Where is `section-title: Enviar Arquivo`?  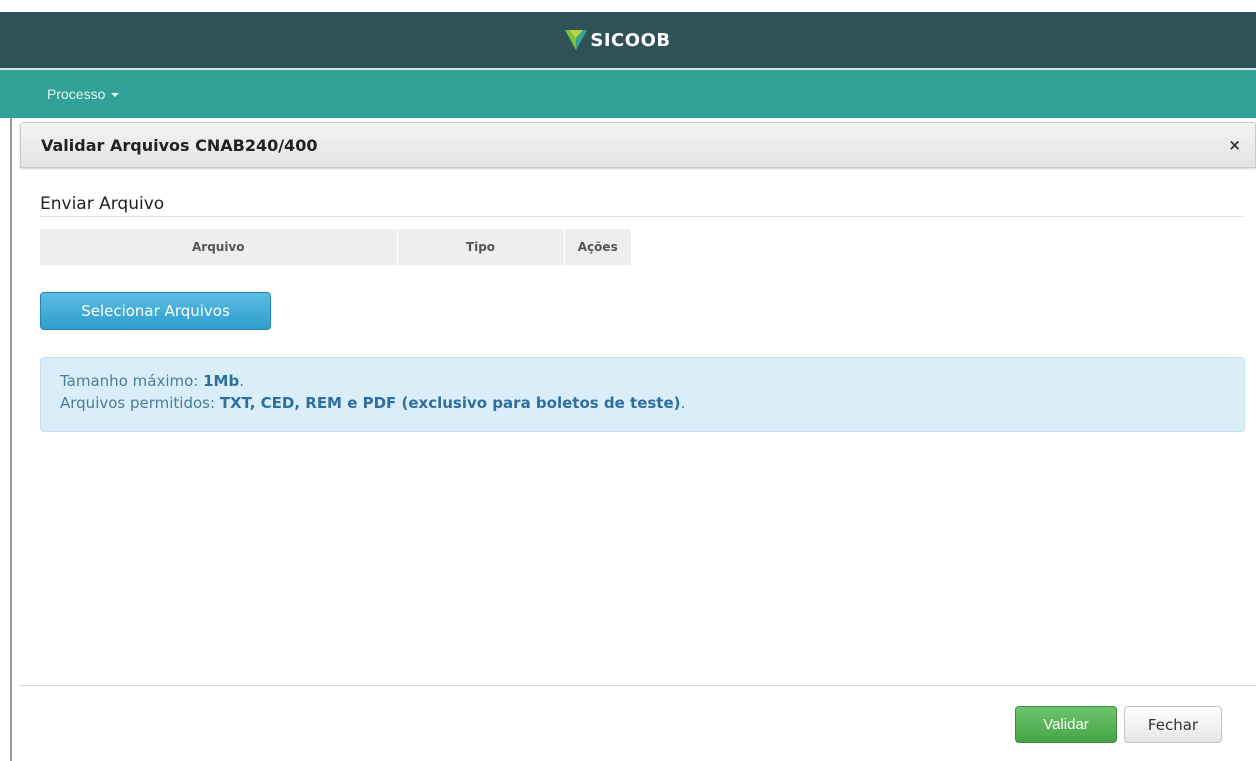
section-title: Enviar Arquivo is located at coordinates (102, 204).